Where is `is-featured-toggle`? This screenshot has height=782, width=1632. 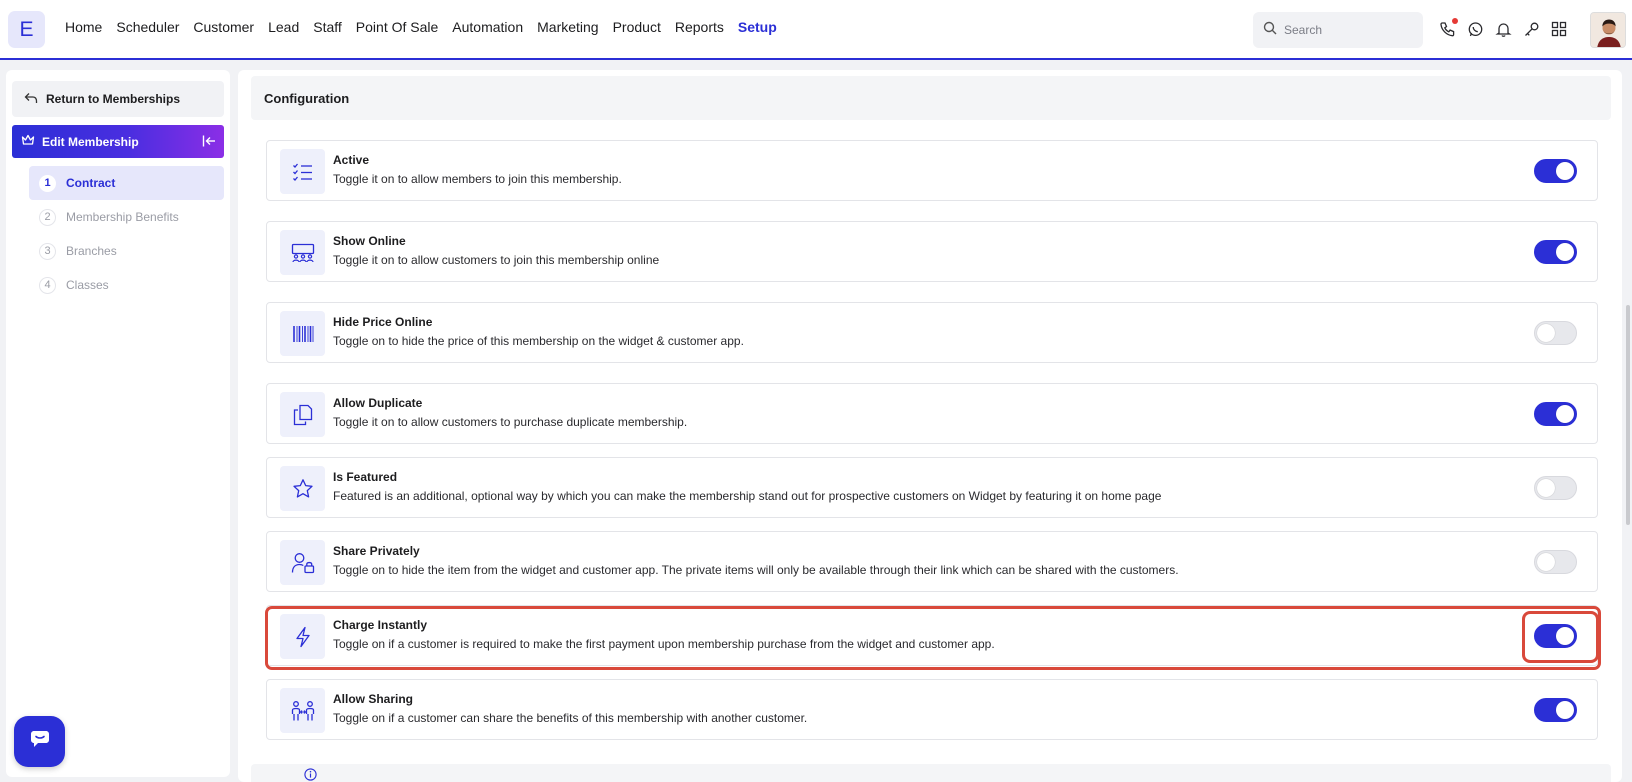 is-featured-toggle is located at coordinates (1555, 488).